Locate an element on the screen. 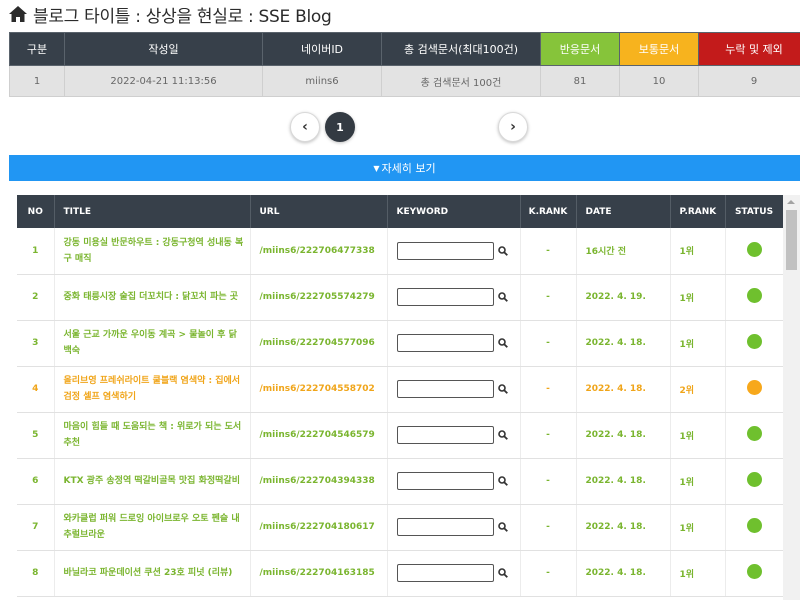 This screenshot has width=800, height=600. row-url-link: /miins6/222704163185 is located at coordinates (319, 573).